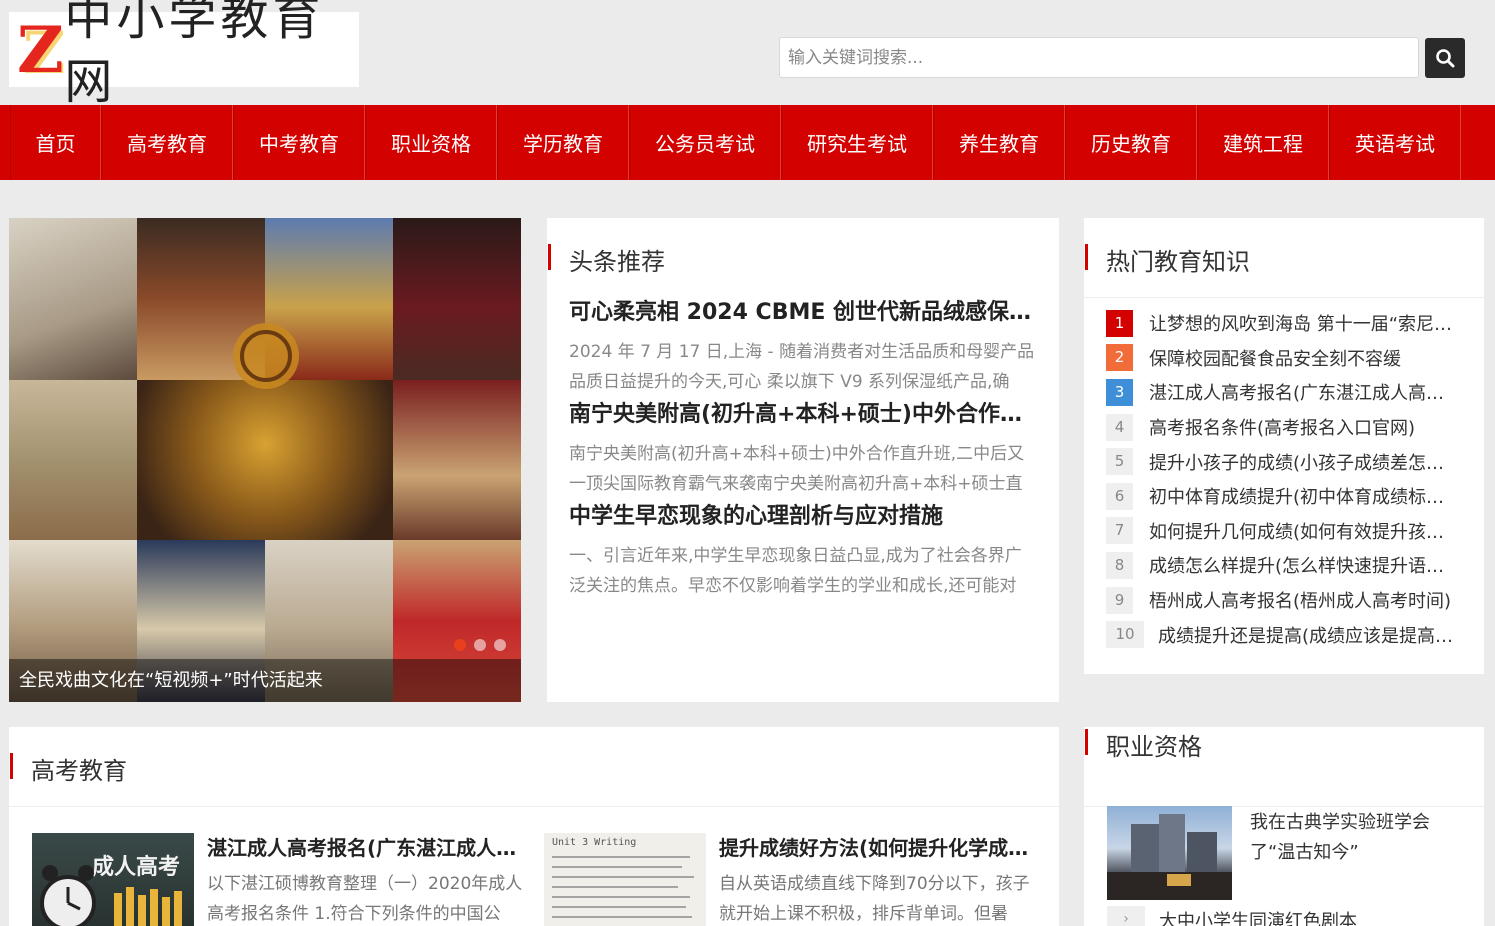 The width and height of the screenshot is (1495, 926). What do you see at coordinates (1258, 916) in the screenshot?
I see `zhiye-list-link: 大中小学生同演红色剧本` at bounding box center [1258, 916].